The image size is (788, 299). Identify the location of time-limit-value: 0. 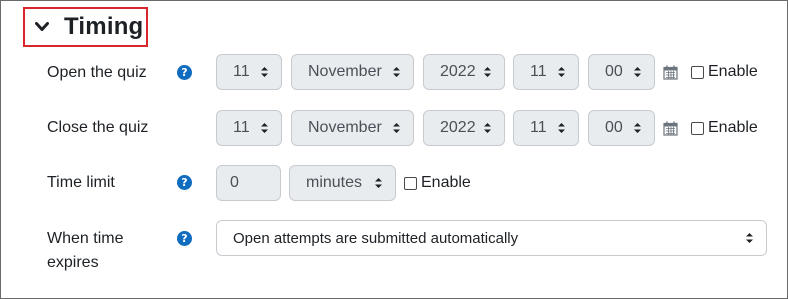
(234, 182).